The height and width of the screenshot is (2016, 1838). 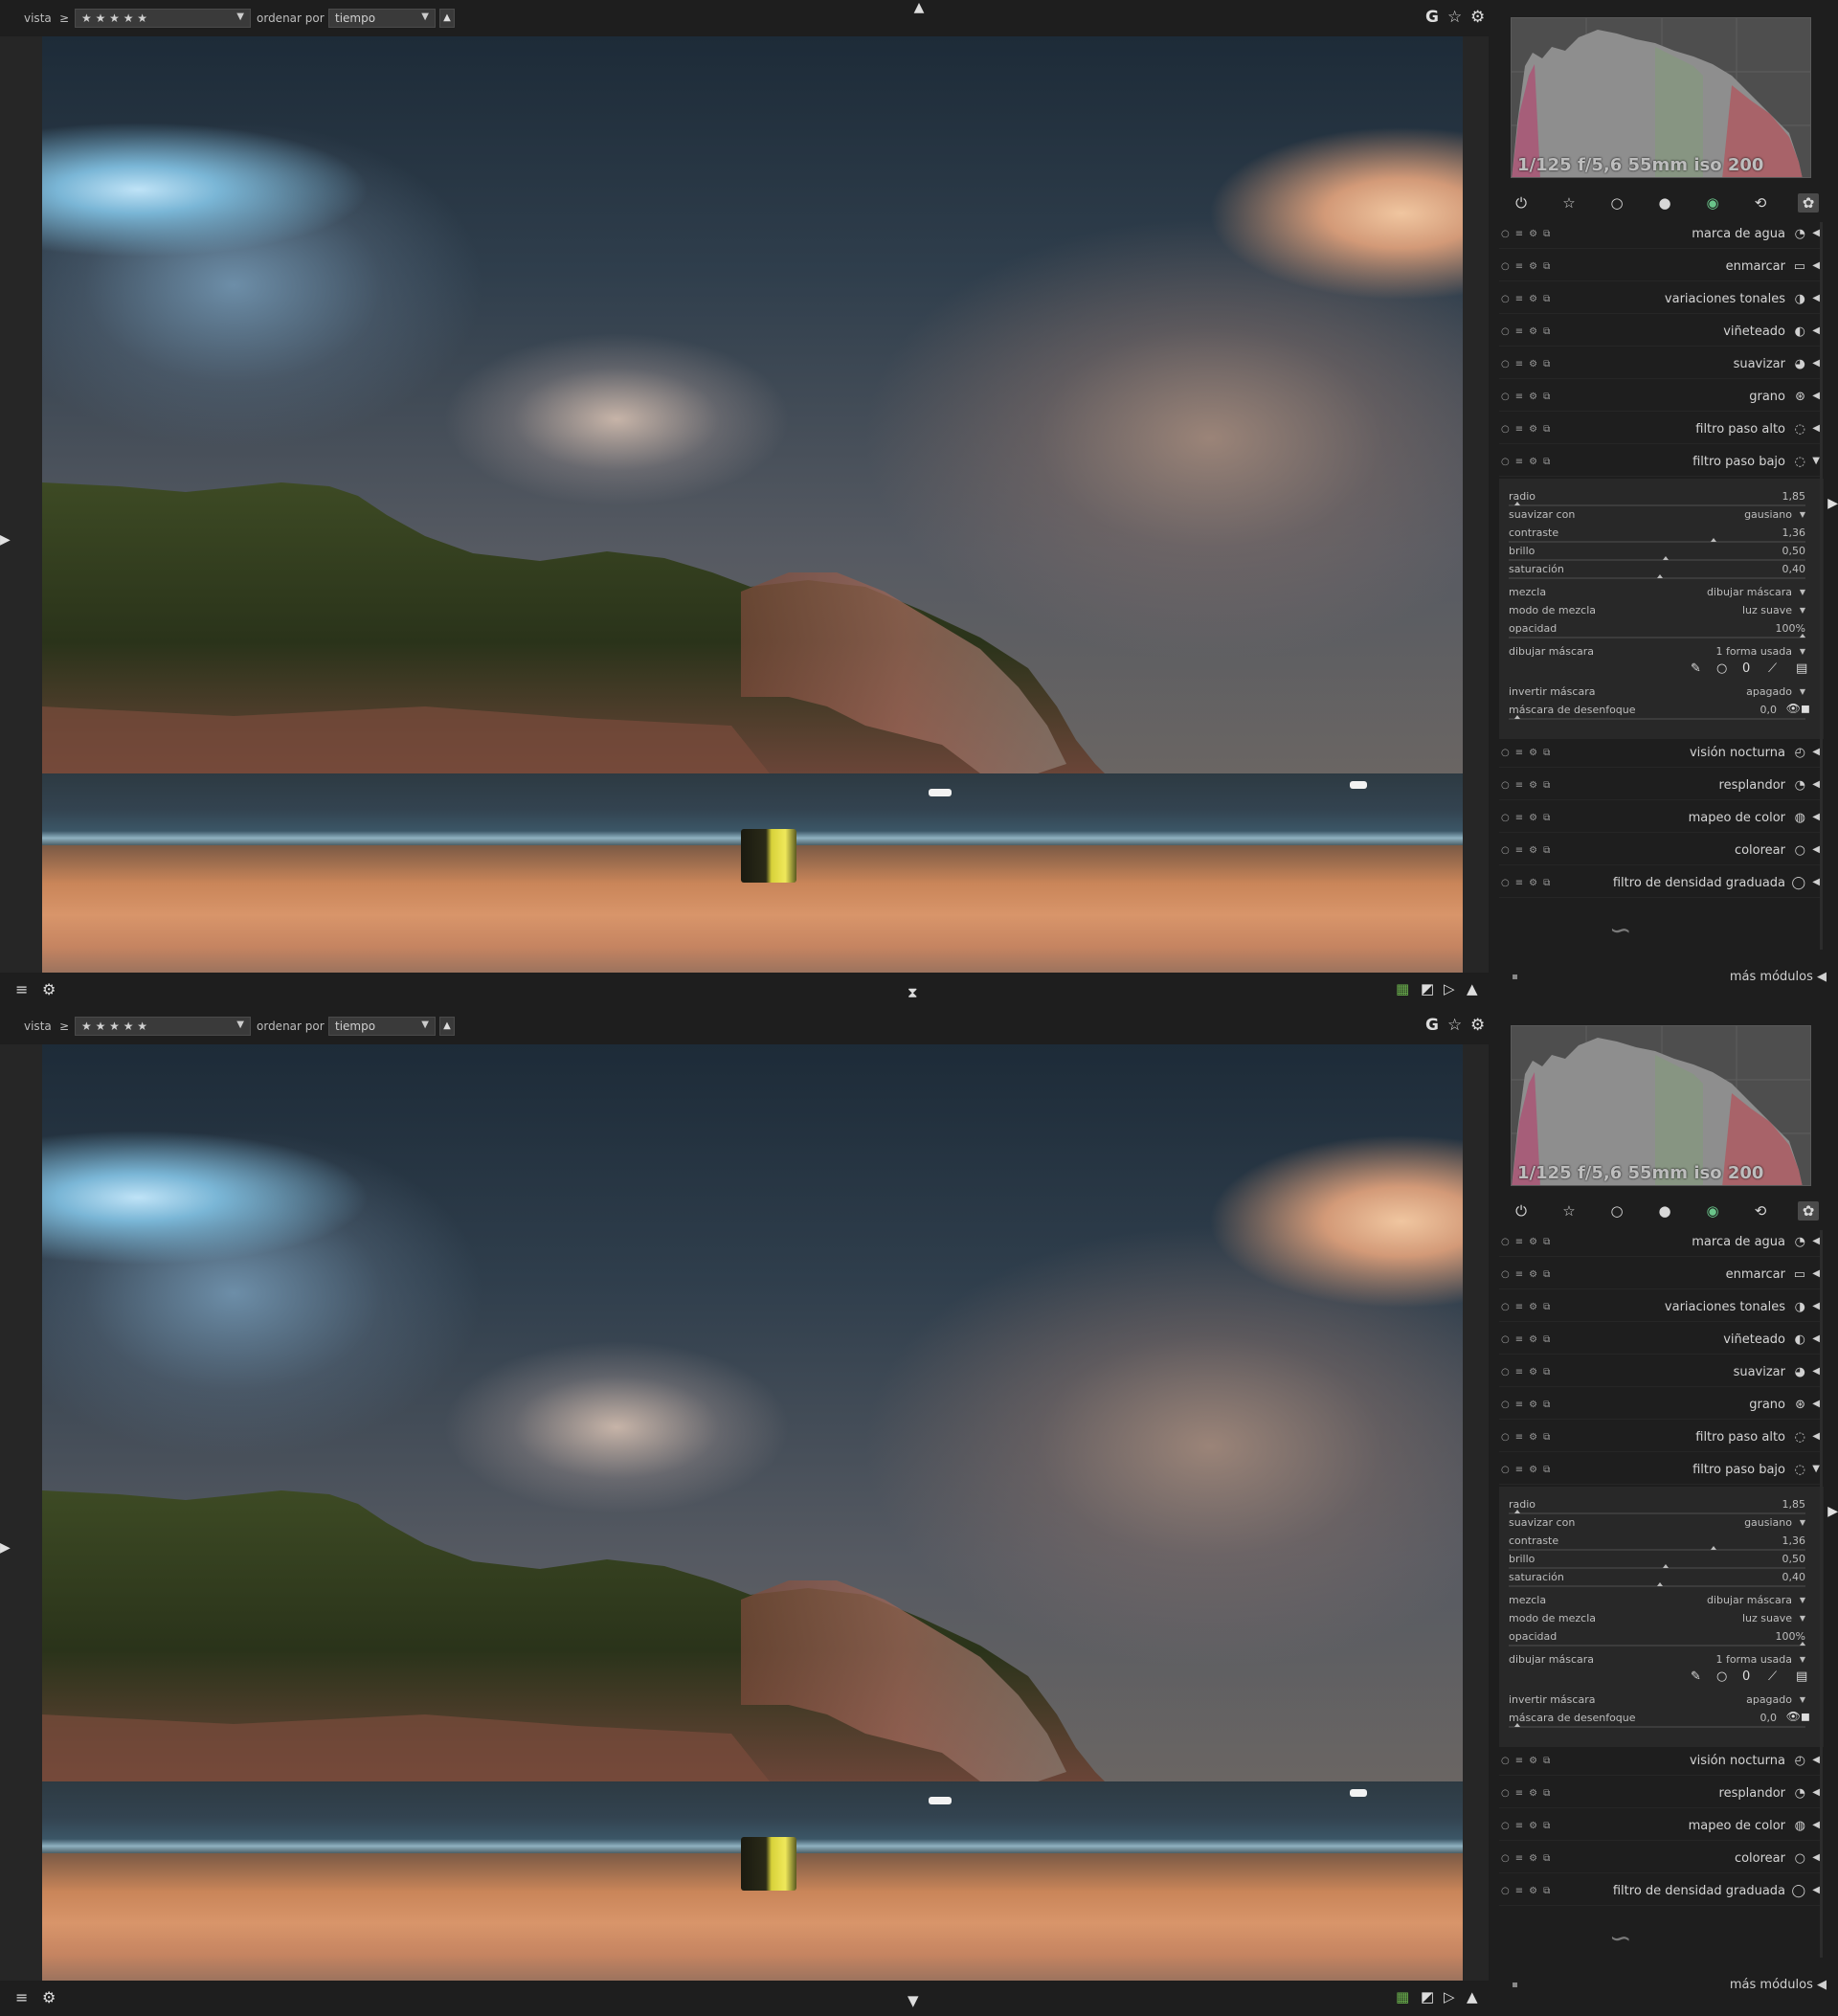 What do you see at coordinates (1432, 1025) in the screenshot?
I see `grouping-button: G` at bounding box center [1432, 1025].